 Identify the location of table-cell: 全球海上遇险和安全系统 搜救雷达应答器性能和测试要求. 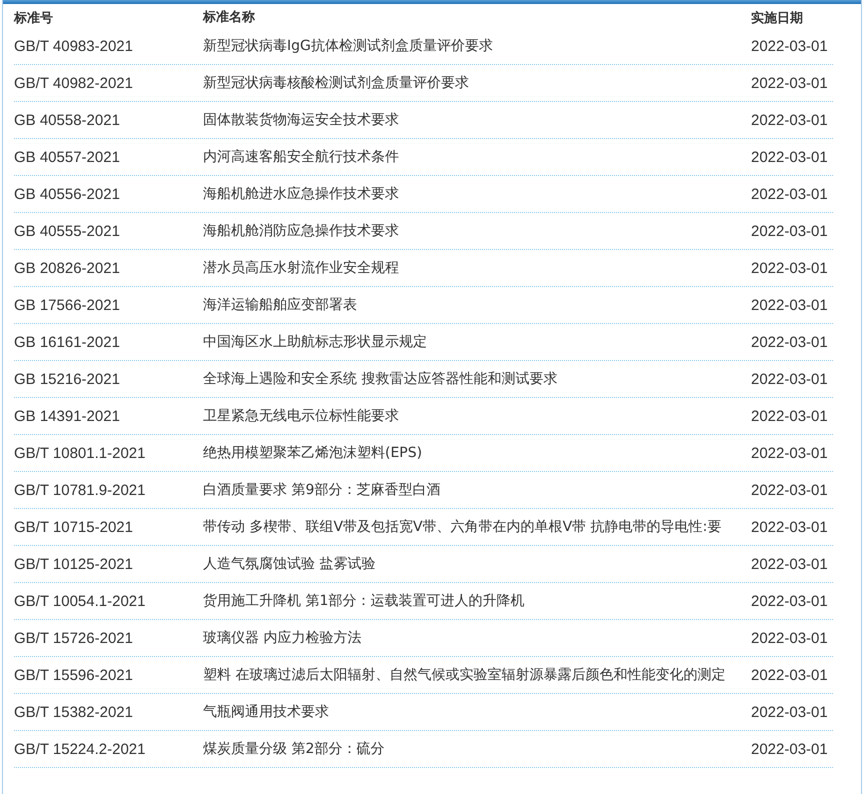
(380, 379).